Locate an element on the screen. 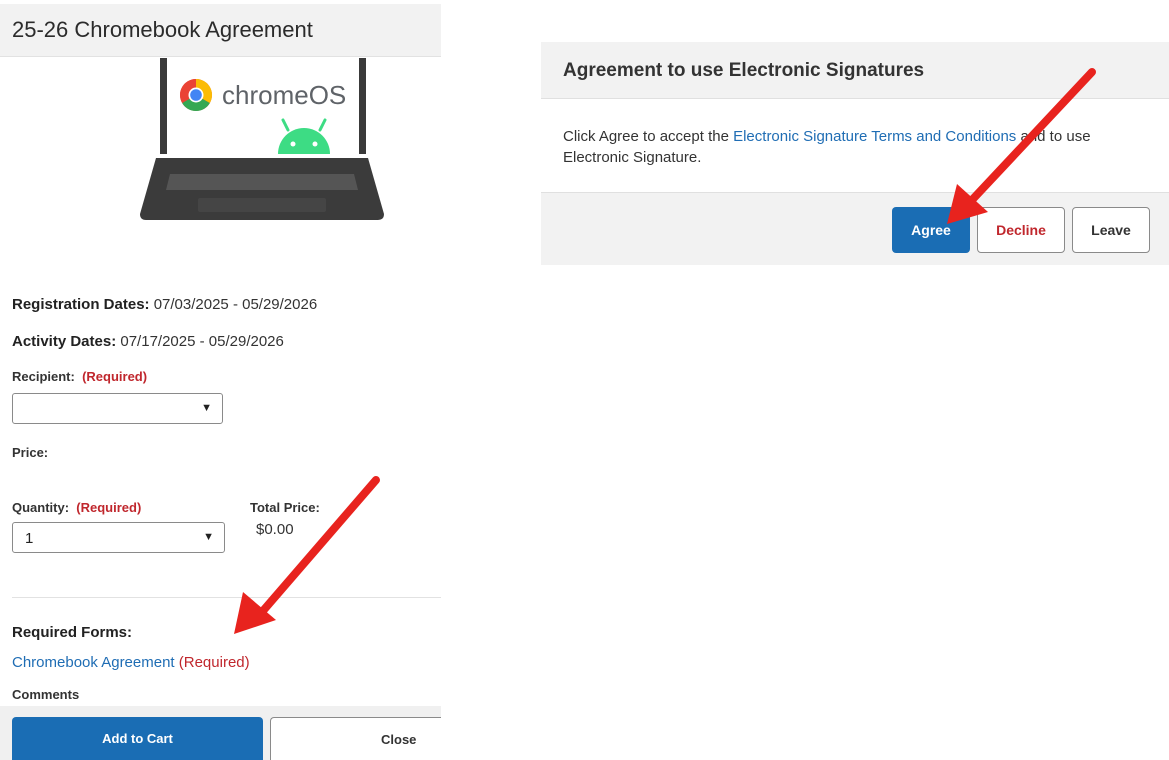 The width and height of the screenshot is (1169, 760). page-title: 25-26 Chromebook Agreement is located at coordinates (162, 29).